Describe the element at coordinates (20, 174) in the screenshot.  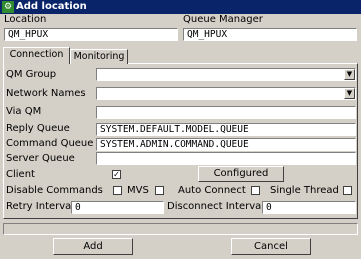
I see `client-label: Client` at that location.